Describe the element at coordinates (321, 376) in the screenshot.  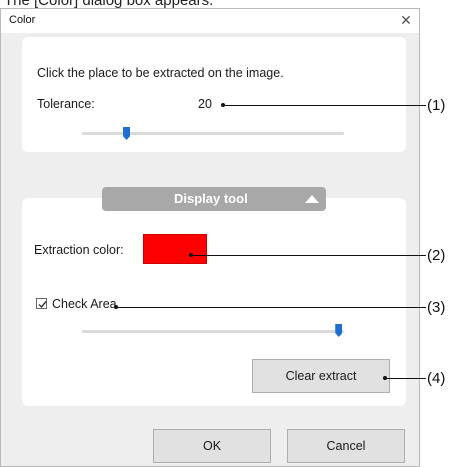
I see `clear-extract-button: Clear extract` at that location.